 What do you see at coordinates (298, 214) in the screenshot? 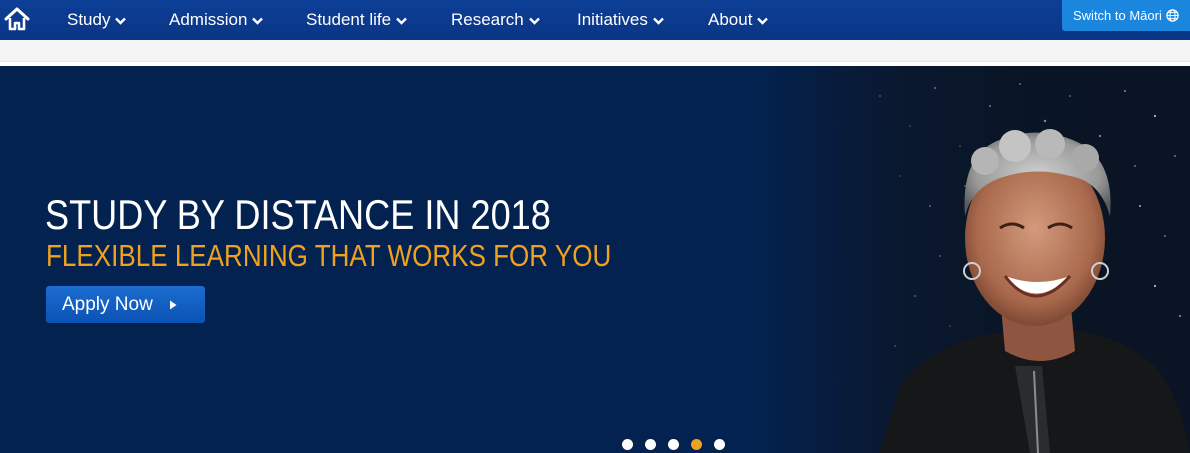
I see `hero-headline: STUDY BY DISTANCE IN 2018` at bounding box center [298, 214].